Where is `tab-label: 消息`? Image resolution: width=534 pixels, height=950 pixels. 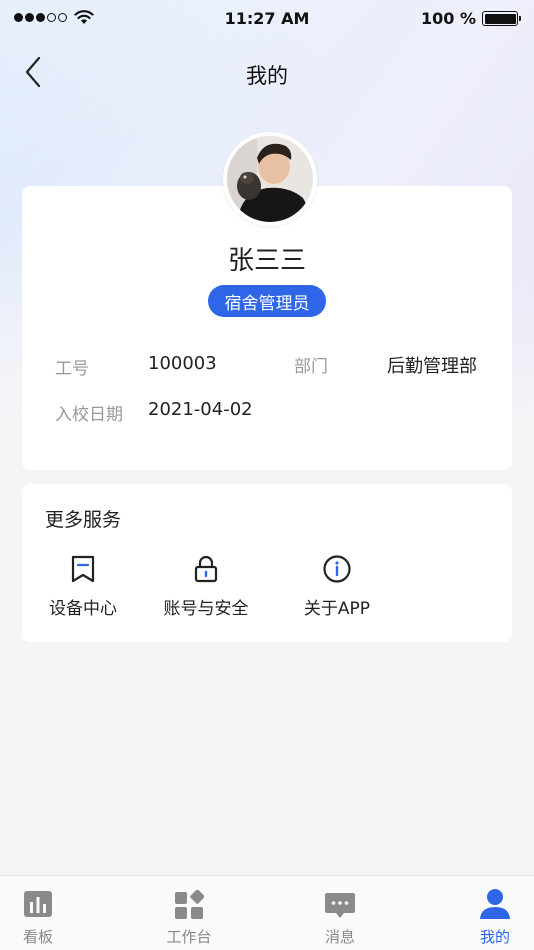
tab-label: 消息 is located at coordinates (339, 937).